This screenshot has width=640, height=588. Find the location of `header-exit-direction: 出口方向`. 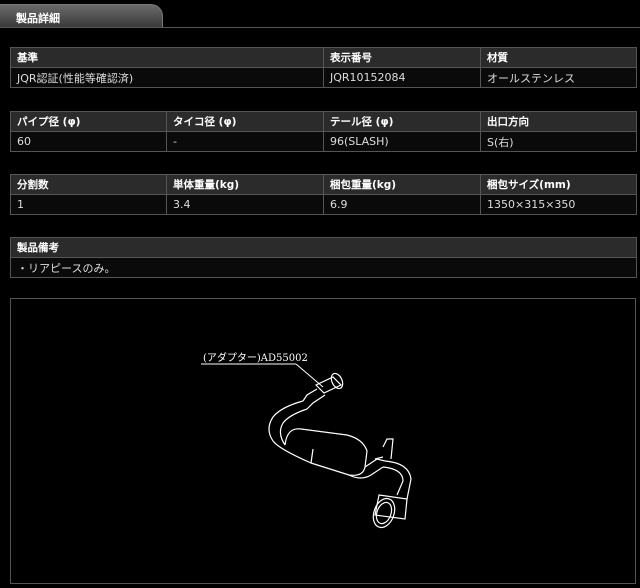

header-exit-direction: 出口方向 is located at coordinates (558, 121).